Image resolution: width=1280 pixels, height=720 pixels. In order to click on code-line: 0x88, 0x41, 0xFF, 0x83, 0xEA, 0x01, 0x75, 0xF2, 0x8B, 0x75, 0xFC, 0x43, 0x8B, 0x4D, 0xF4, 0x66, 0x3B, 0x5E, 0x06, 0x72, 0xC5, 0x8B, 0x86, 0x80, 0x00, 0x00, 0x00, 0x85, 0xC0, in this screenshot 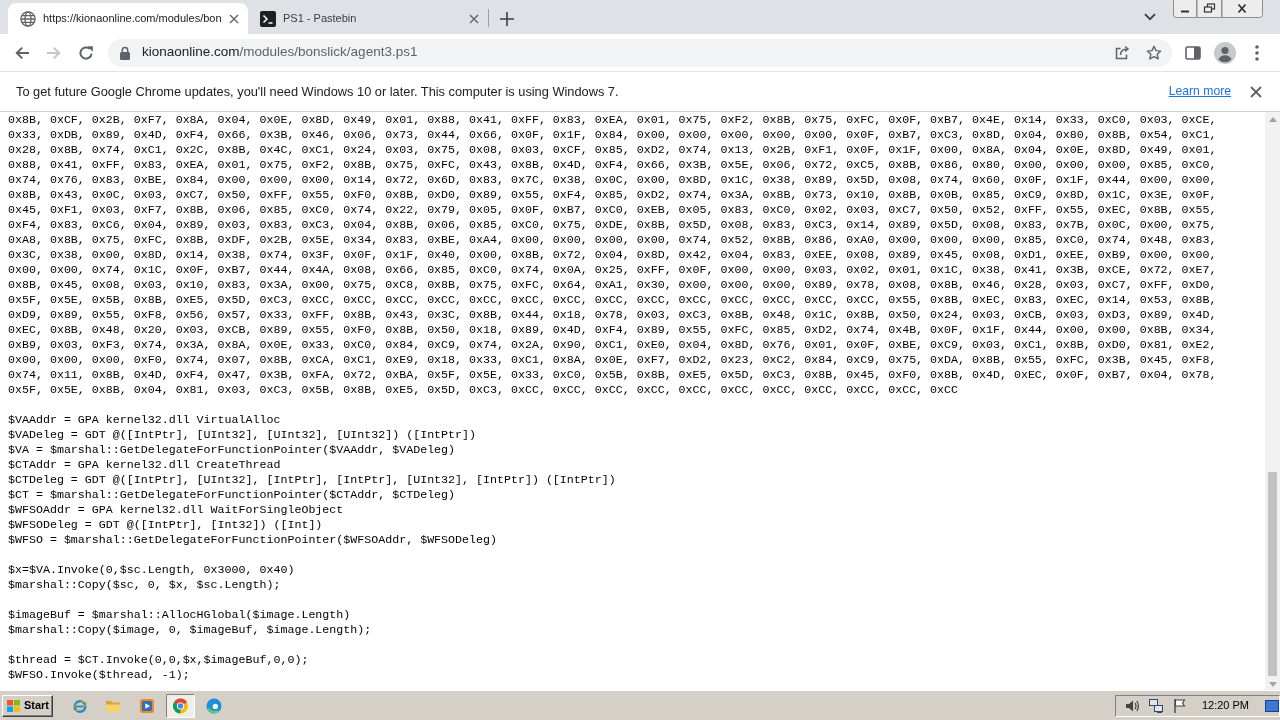, I will do `click(613, 164)`.